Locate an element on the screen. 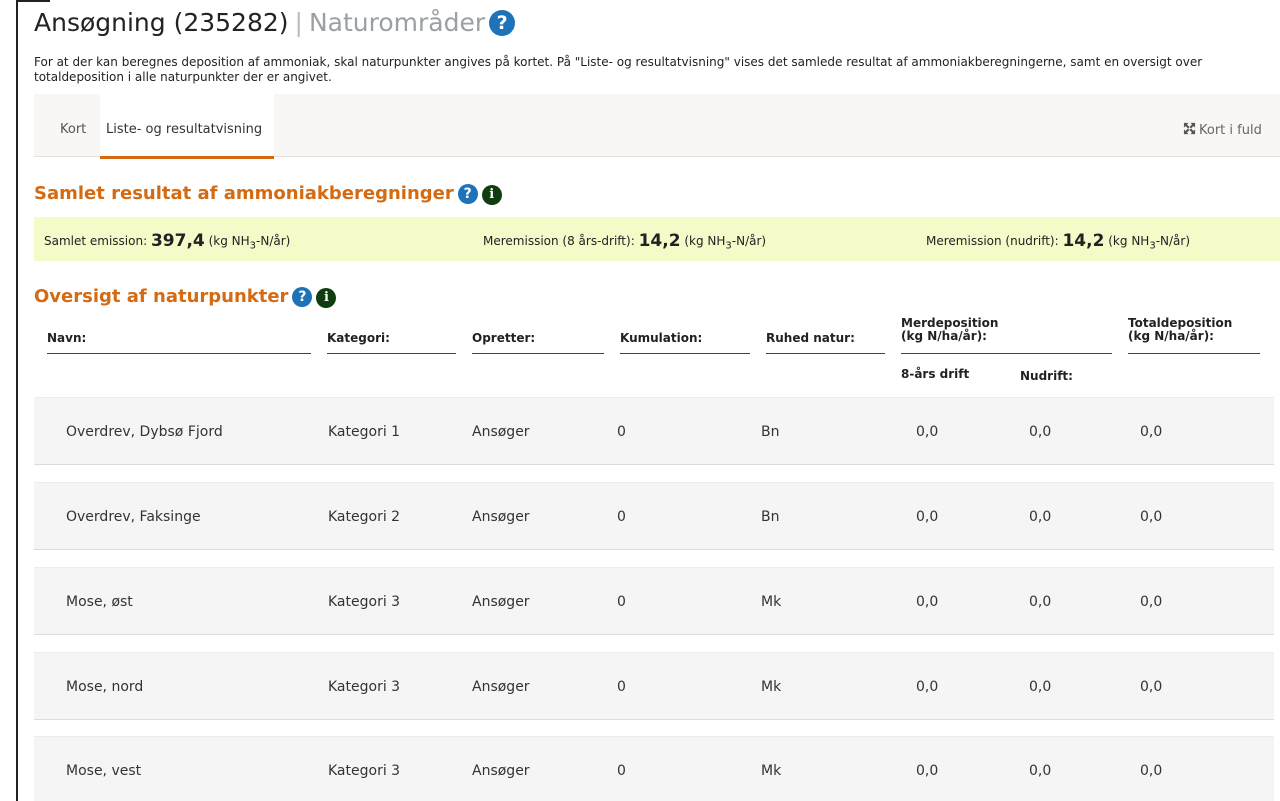 The image size is (1280, 801). totaldeposition-label: Totaldeposition is located at coordinates (1180, 323).